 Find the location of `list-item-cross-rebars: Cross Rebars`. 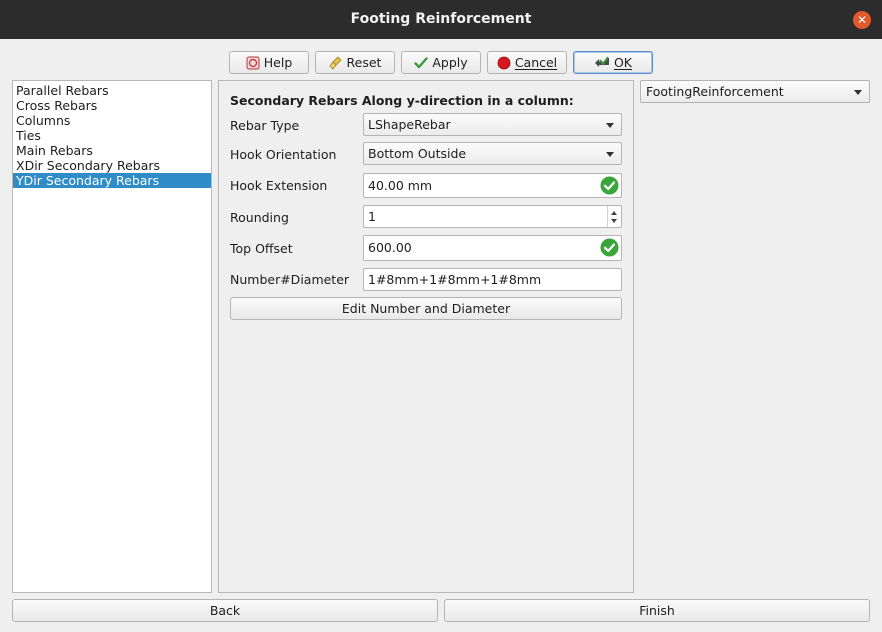

list-item-cross-rebars: Cross Rebars is located at coordinates (112, 105).